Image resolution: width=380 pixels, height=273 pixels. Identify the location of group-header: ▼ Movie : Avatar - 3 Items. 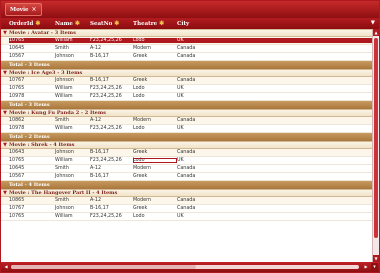
(186, 33).